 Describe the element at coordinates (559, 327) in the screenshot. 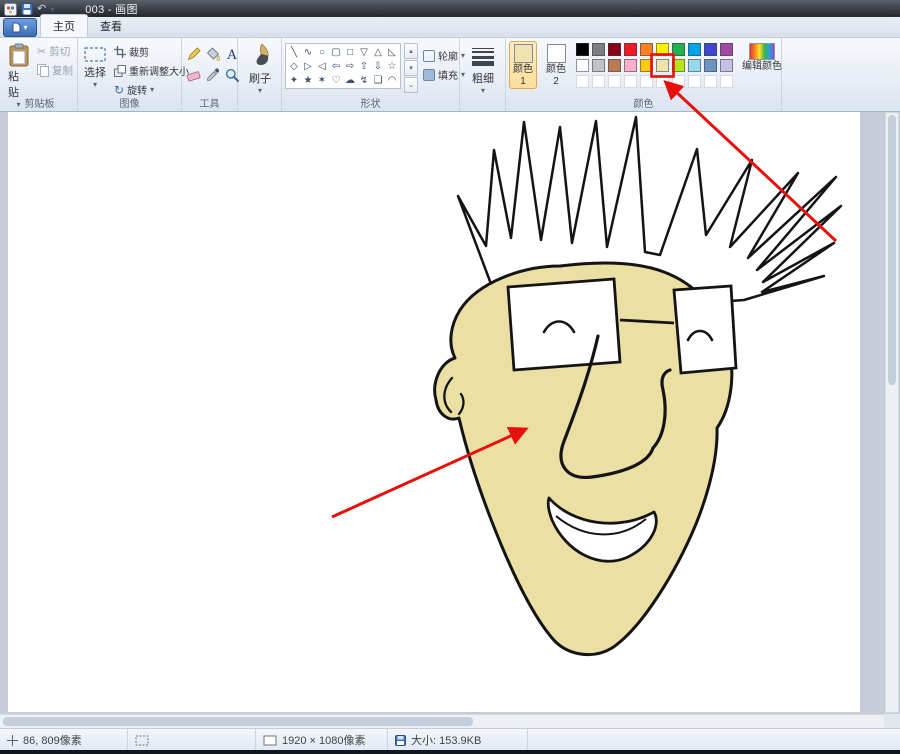

I see `left-eye` at that location.